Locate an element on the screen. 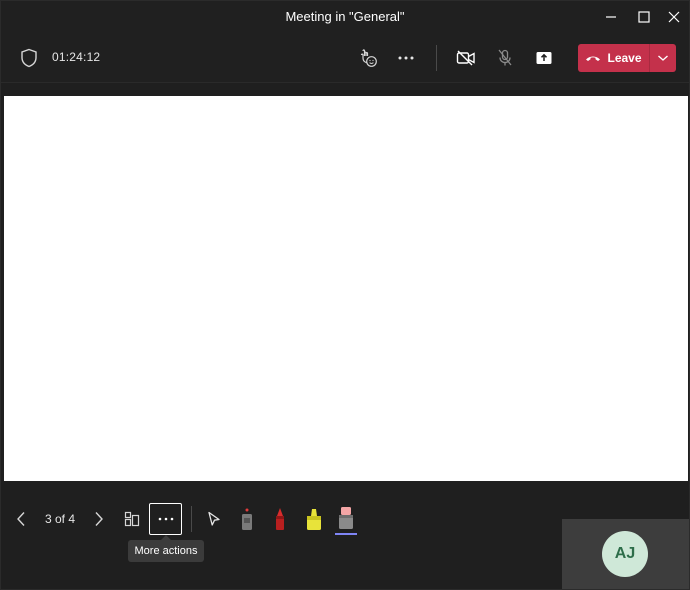 The width and height of the screenshot is (690, 590). leave-button-group: Leave is located at coordinates (627, 58).